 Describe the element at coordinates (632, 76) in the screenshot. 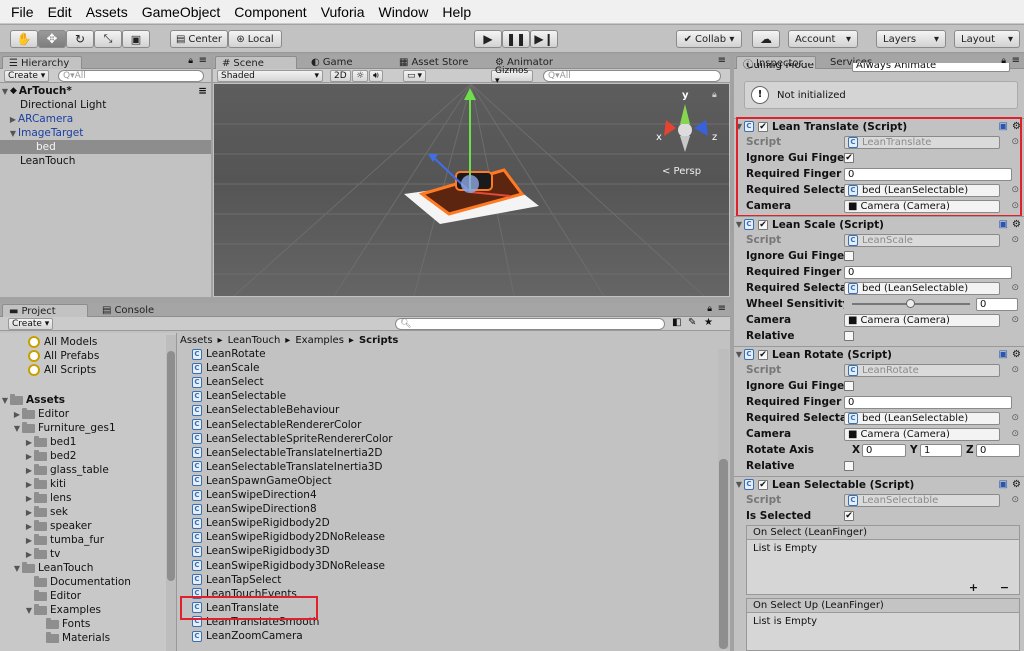

I see `scene-search-input: Q▾All` at that location.